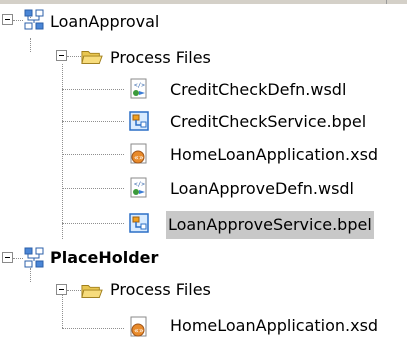  I want to click on right-edge-blank, so click(396, 170).